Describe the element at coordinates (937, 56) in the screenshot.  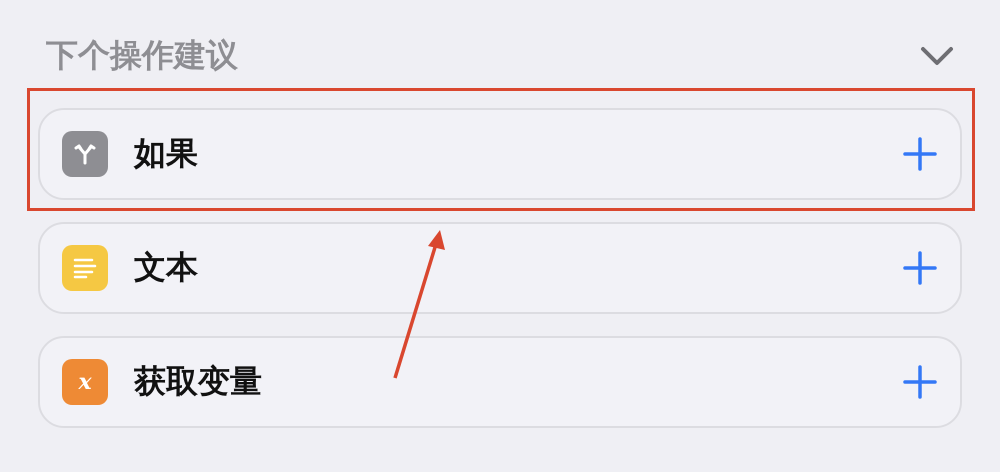
I see `chevron-icon` at that location.